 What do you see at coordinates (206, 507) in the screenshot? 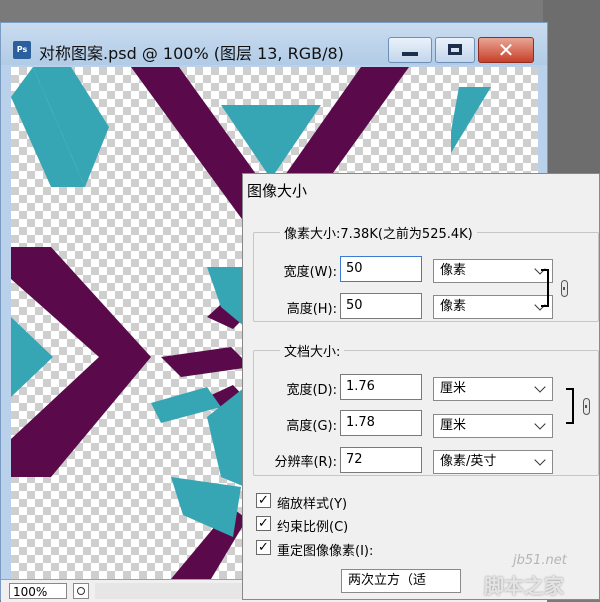
I see `star-teal-arm` at bounding box center [206, 507].